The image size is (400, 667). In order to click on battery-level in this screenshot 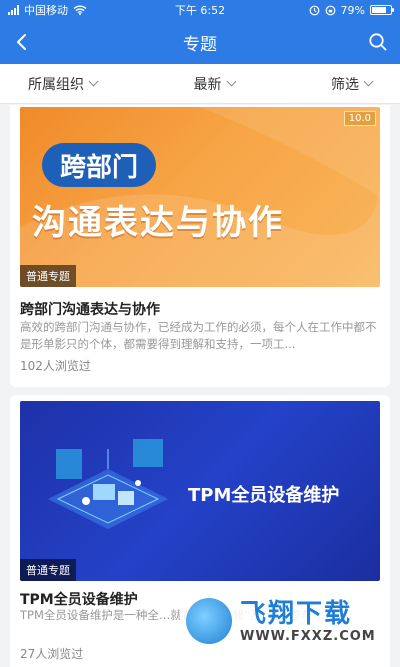, I will do `click(379, 10)`.